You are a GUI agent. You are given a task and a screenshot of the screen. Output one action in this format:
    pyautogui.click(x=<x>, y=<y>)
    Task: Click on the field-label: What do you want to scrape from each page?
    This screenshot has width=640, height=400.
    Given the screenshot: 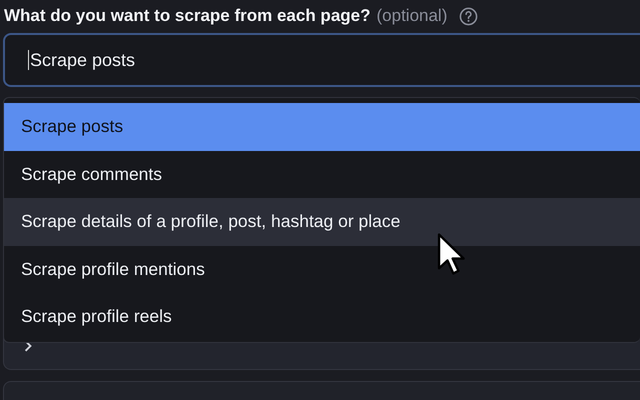 What is the action you would take?
    pyautogui.click(x=187, y=16)
    